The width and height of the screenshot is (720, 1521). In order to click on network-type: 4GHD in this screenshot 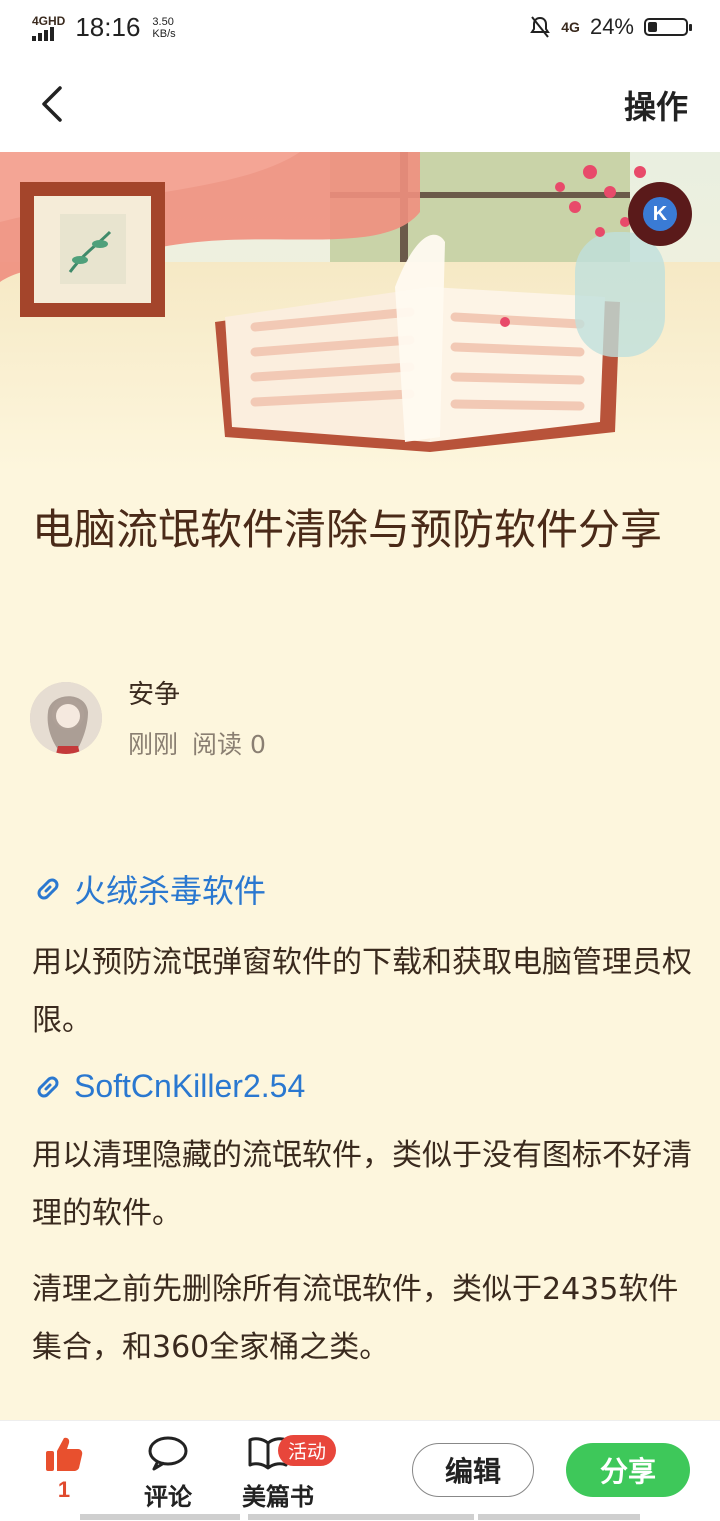, I will do `click(49, 20)`.